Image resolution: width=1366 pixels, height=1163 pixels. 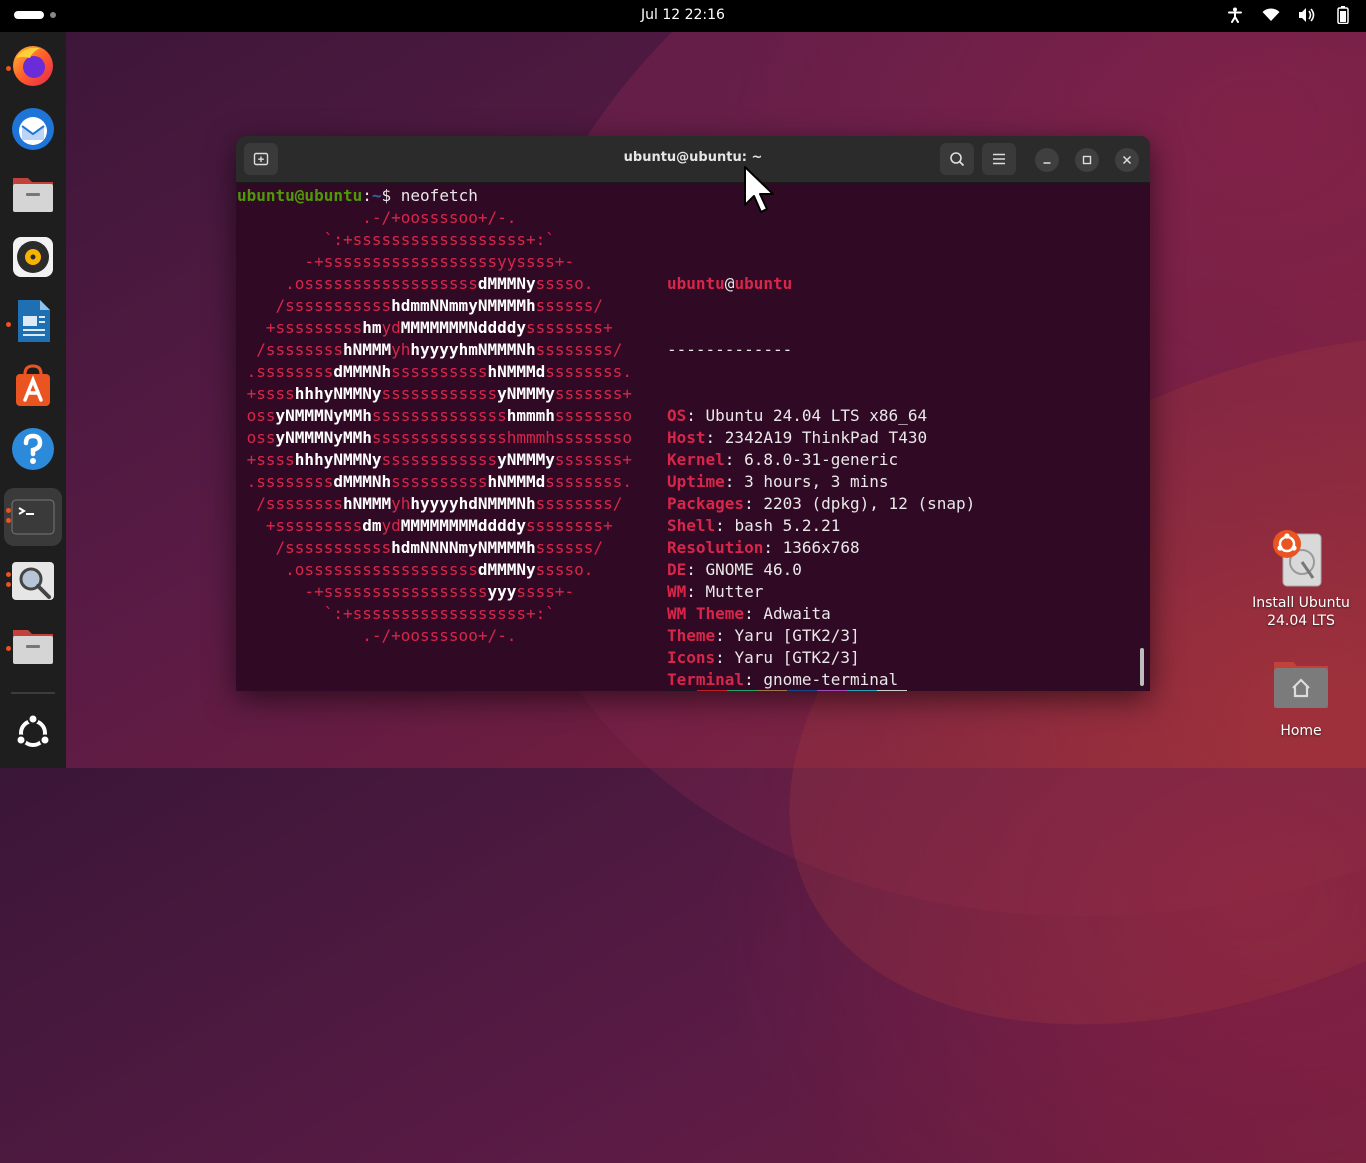 What do you see at coordinates (1301, 579) in the screenshot?
I see `desktop-install-ubuntu: Install Ubuntu 24.04 LTS` at bounding box center [1301, 579].